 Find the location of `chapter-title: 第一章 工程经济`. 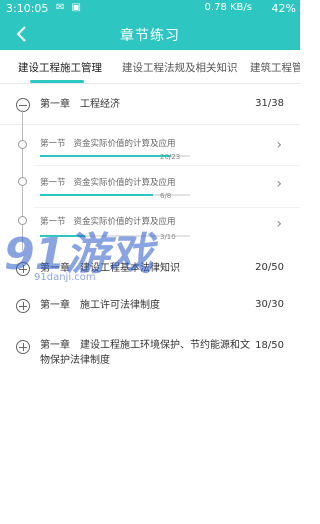

chapter-title: 第一章 工程经济 is located at coordinates (80, 104).